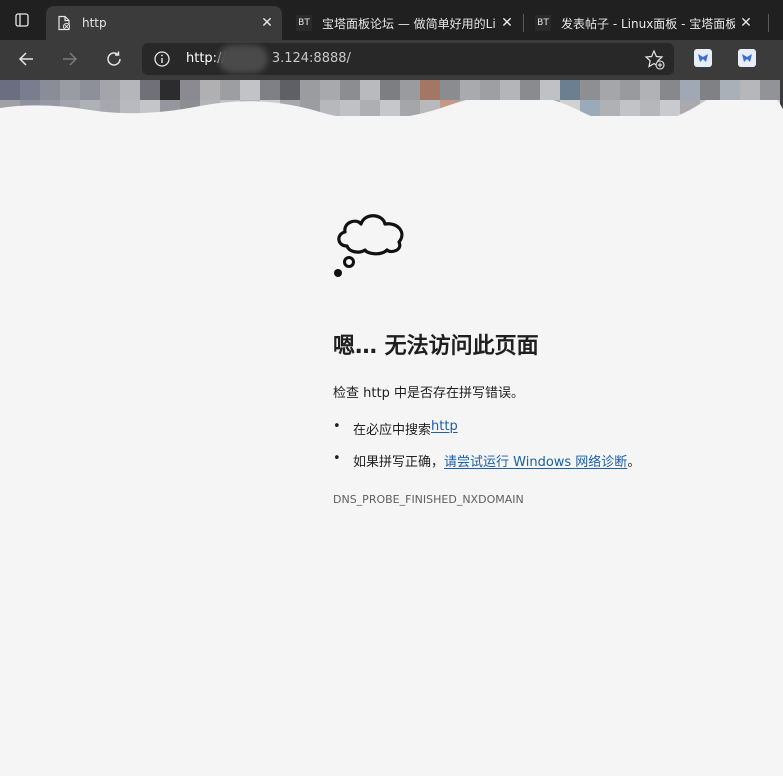 This screenshot has height=776, width=783. I want to click on toolbar: http://3.124:8888/, so click(391, 59).